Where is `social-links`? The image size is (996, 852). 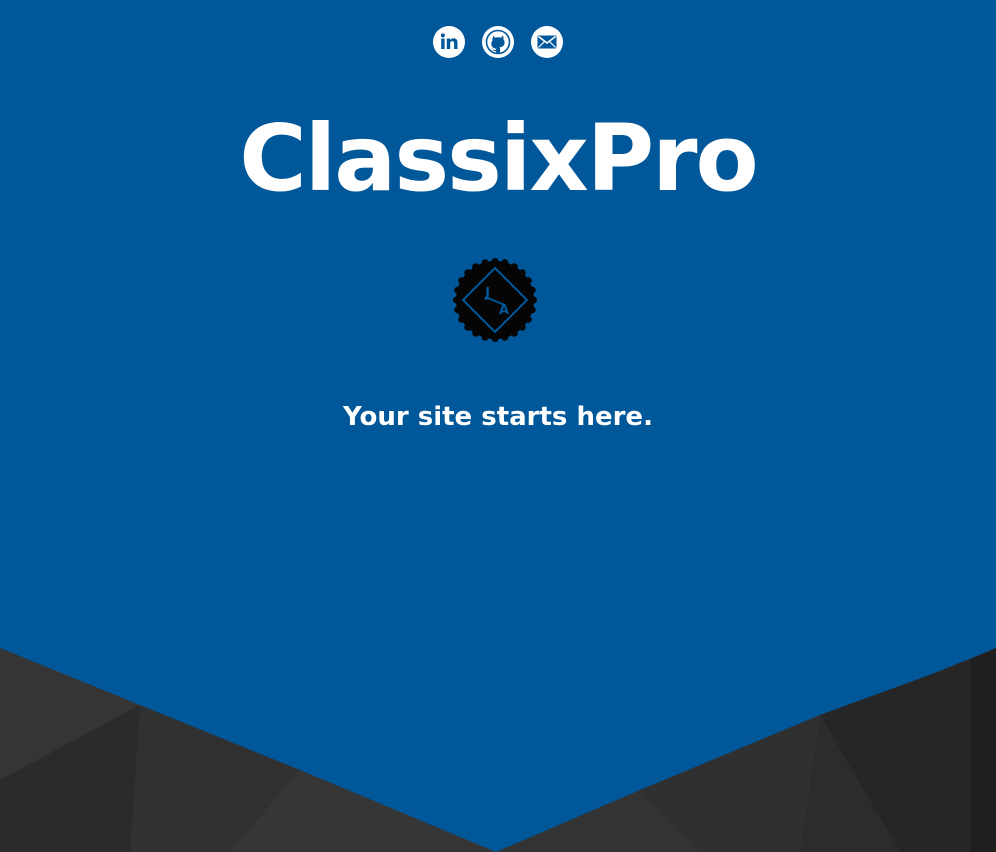 social-links is located at coordinates (498, 42).